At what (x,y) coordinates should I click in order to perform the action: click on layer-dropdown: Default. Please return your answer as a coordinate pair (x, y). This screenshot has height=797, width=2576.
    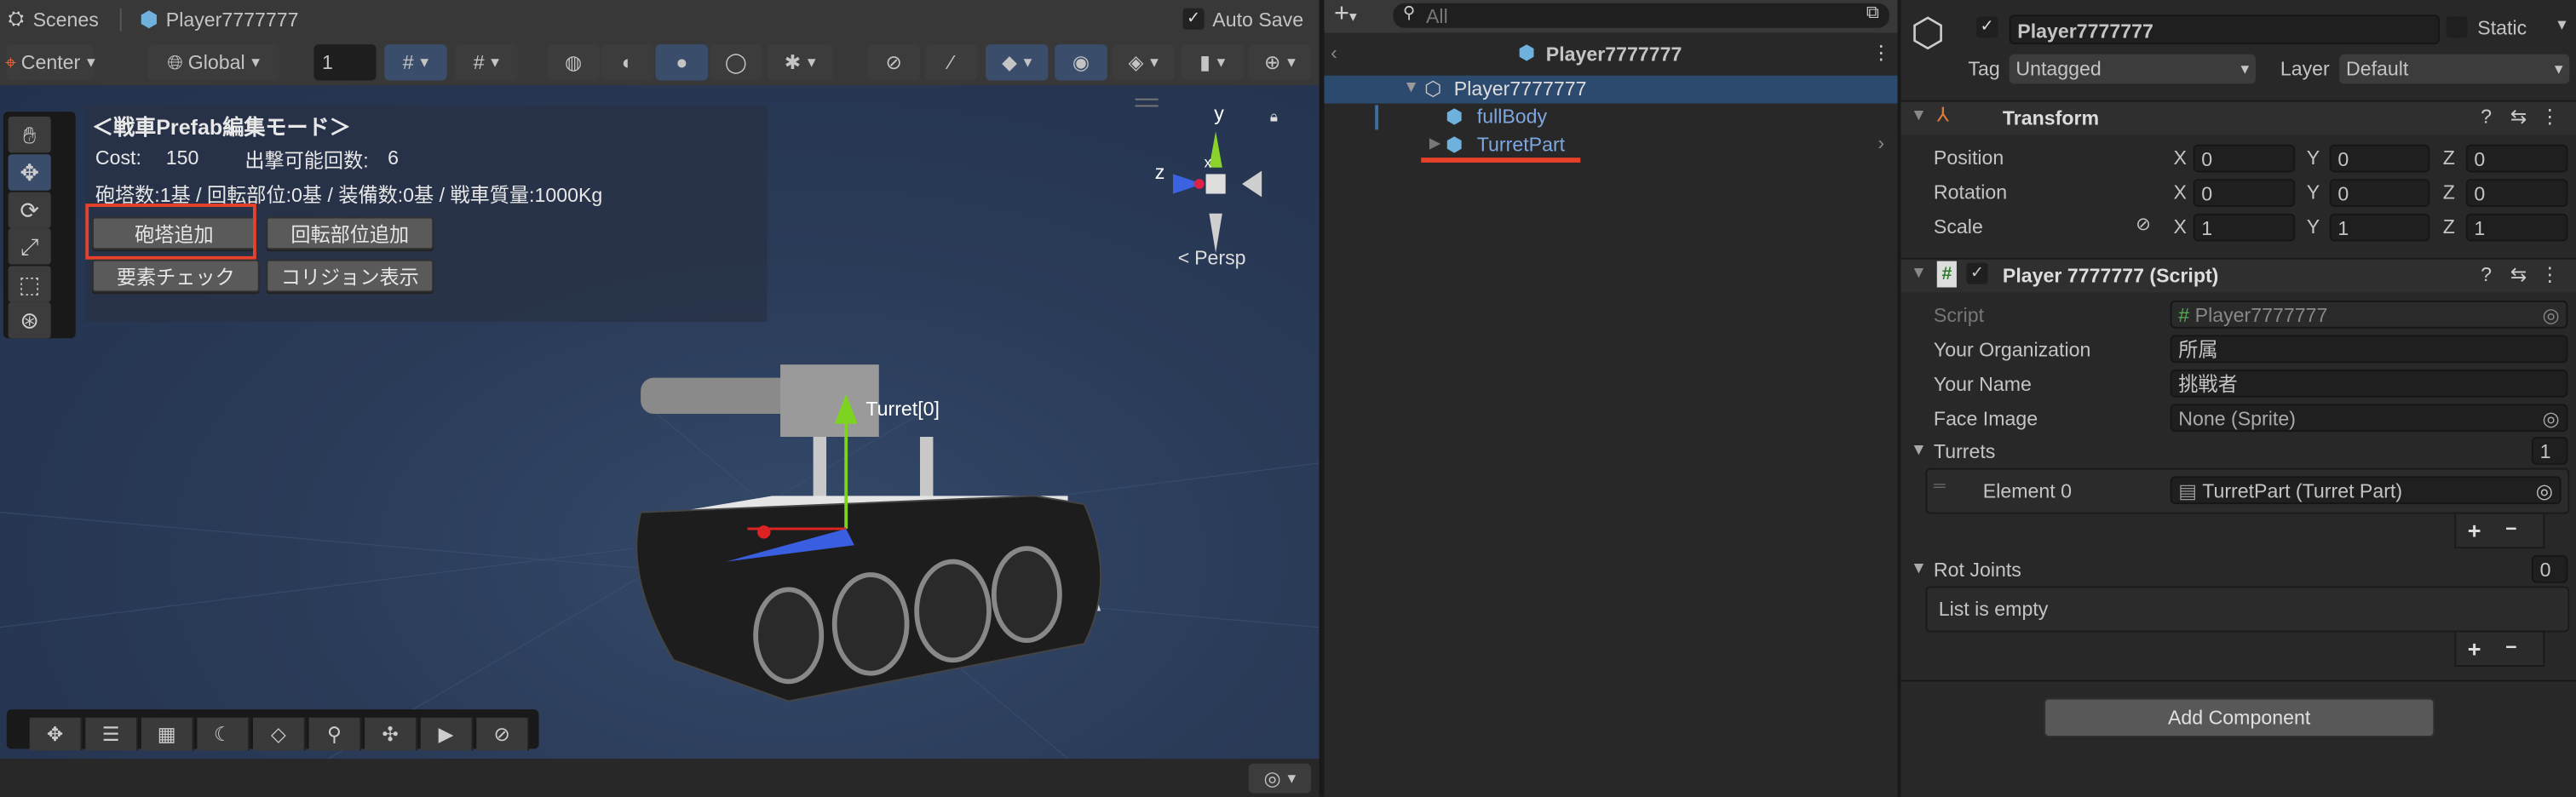
    Looking at the image, I should click on (2454, 69).